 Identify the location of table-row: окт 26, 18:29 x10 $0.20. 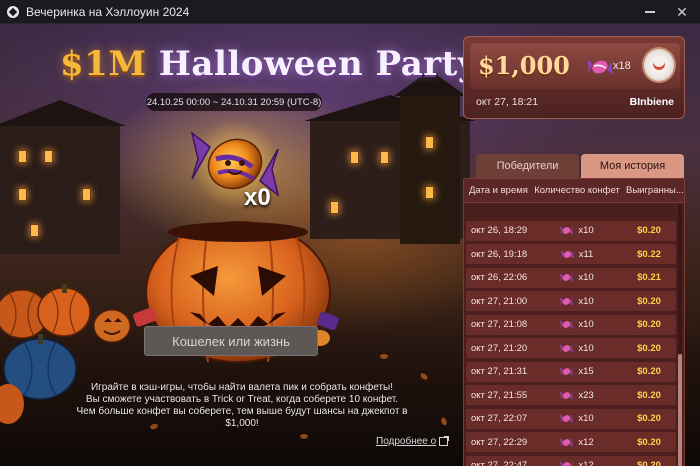
(571, 230).